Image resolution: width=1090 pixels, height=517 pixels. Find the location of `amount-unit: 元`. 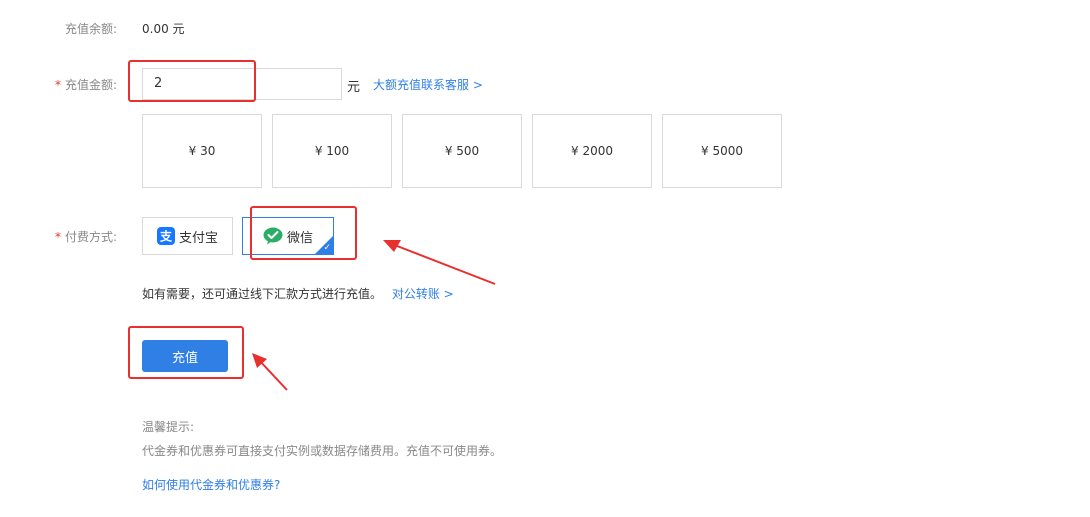

amount-unit: 元 is located at coordinates (354, 87).